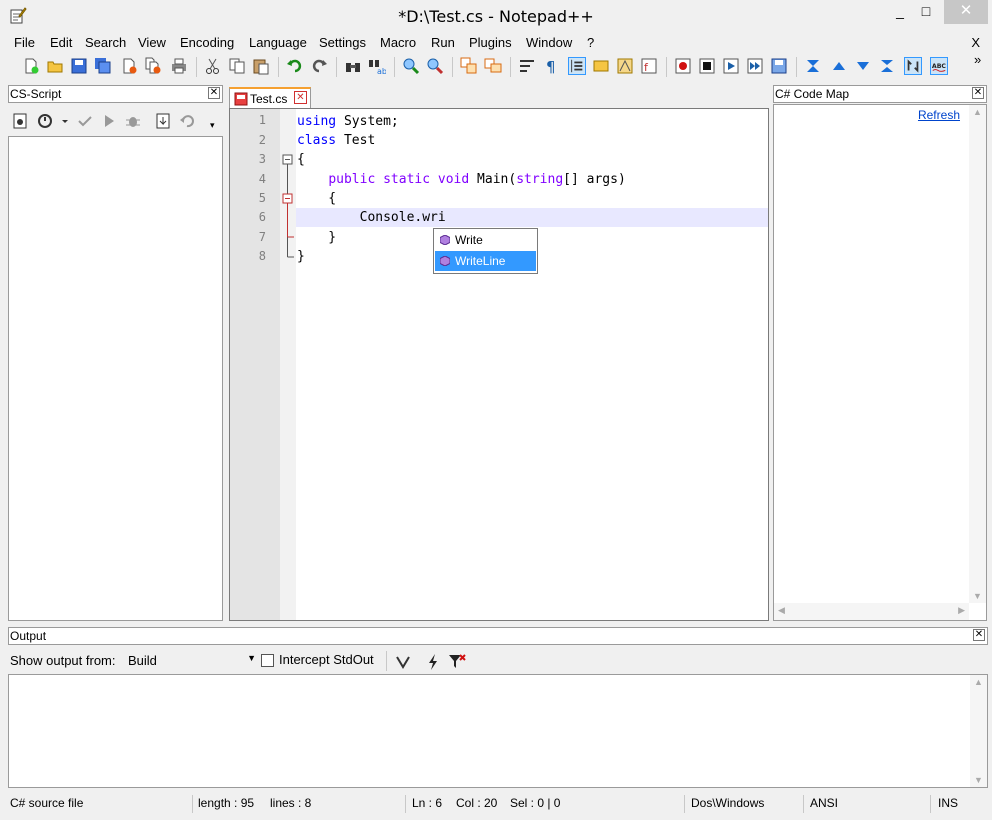 The width and height of the screenshot is (992, 820). Describe the element at coordinates (129, 66) in the screenshot. I see `close-icon` at that location.